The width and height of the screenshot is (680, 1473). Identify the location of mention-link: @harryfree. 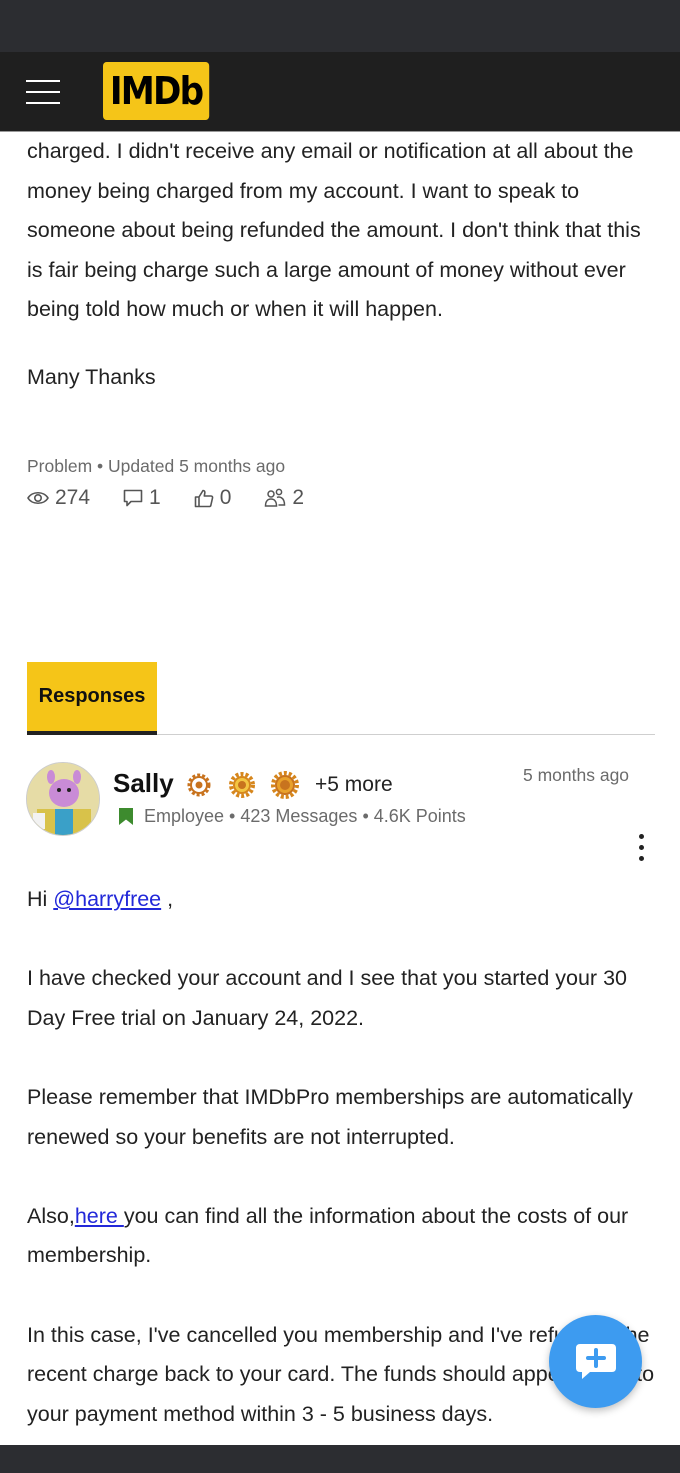
(107, 899).